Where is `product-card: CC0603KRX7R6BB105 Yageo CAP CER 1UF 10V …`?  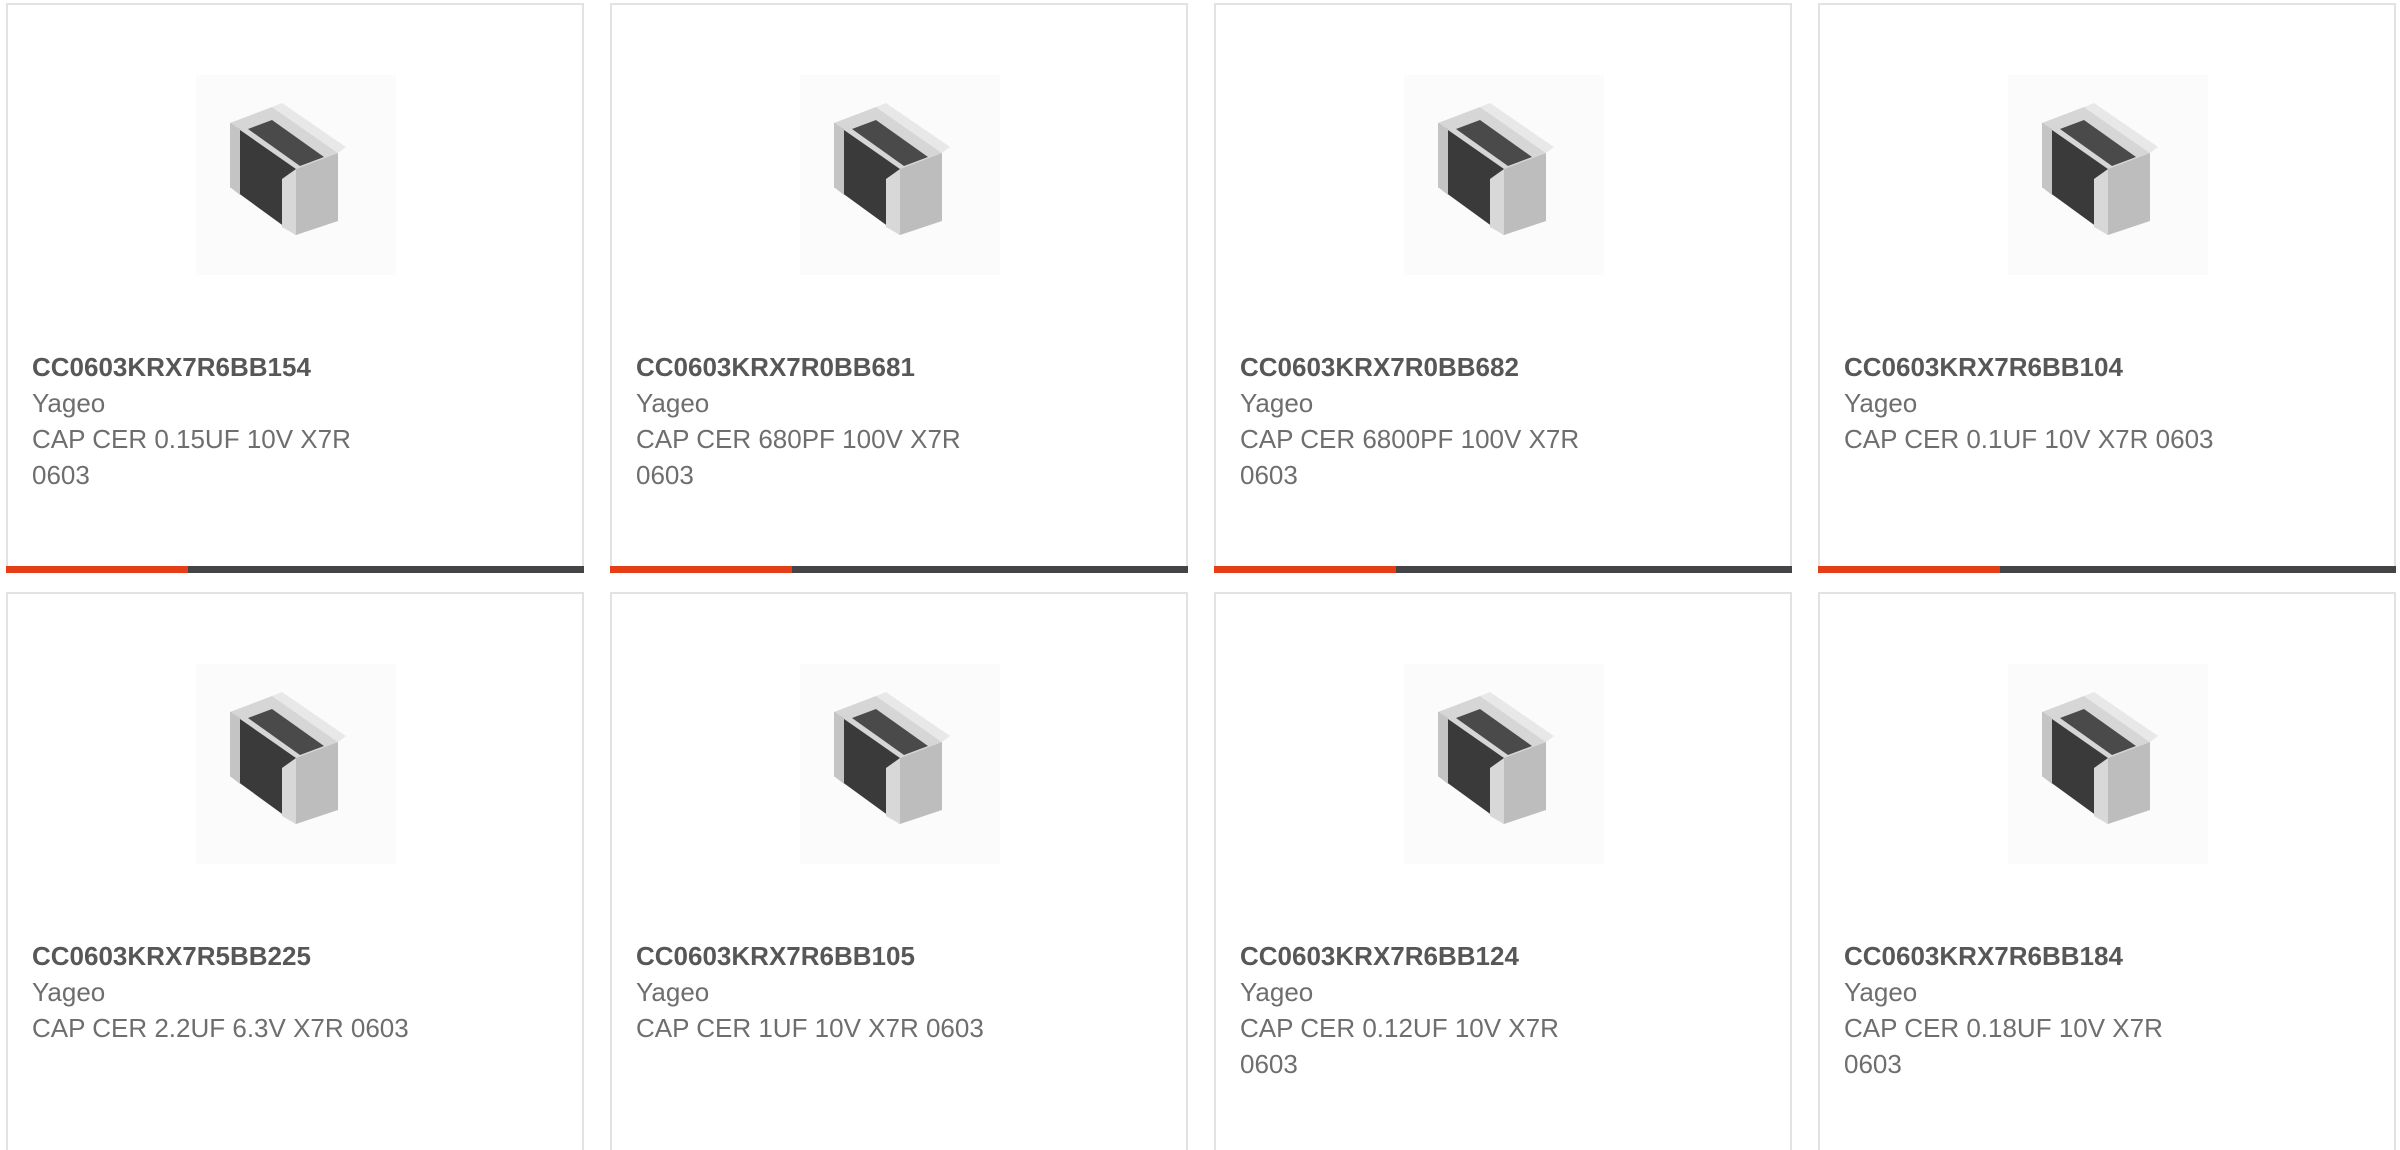
product-card: CC0603KRX7R6BB105 Yageo CAP CER 1UF 10V … is located at coordinates (899, 871).